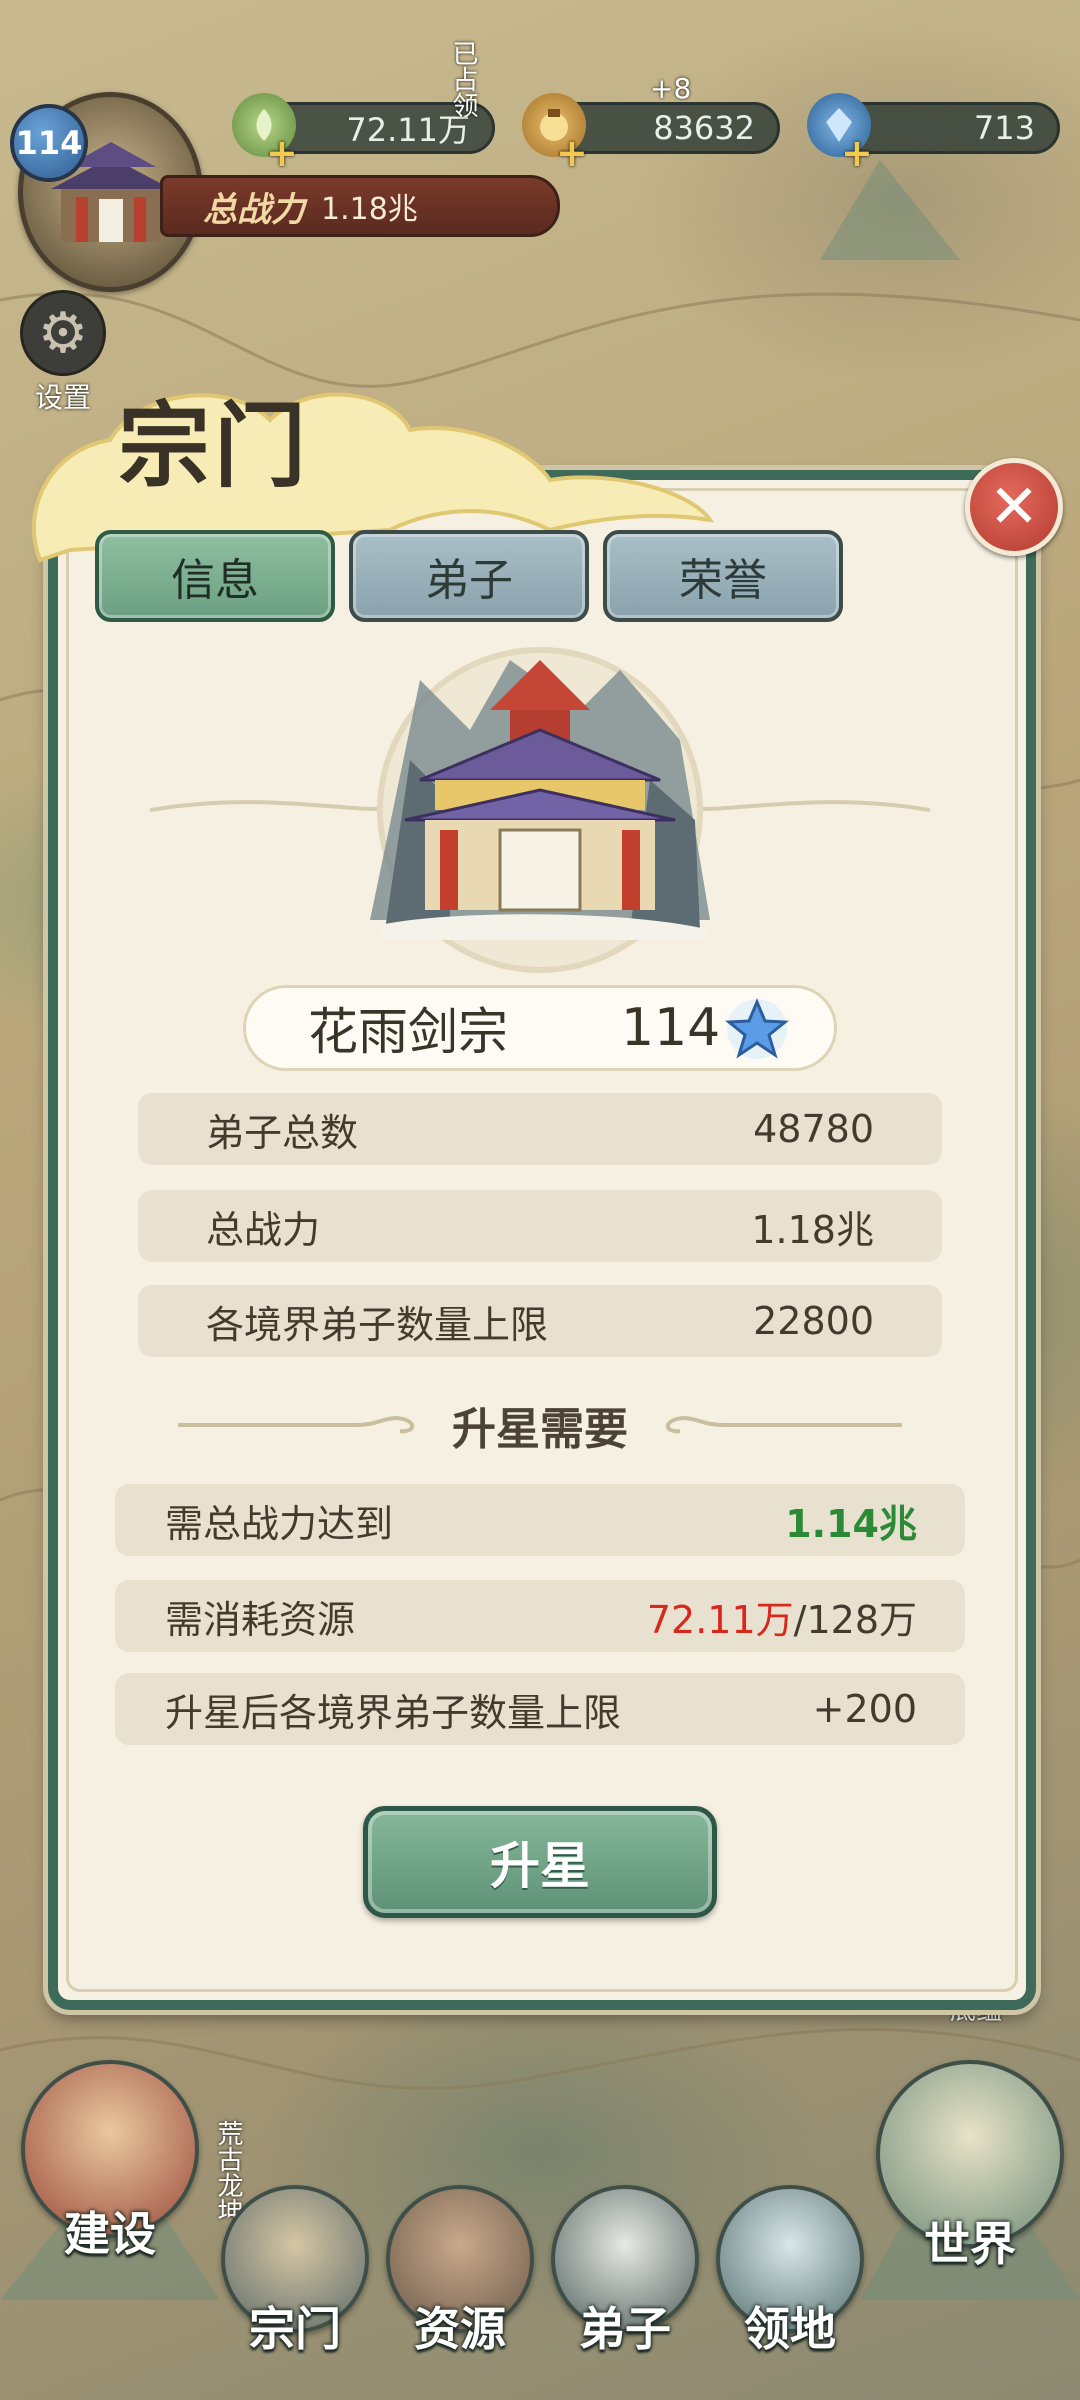 Image resolution: width=1080 pixels, height=2400 pixels. What do you see at coordinates (214, 446) in the screenshot?
I see `modal-title: 宗门` at bounding box center [214, 446].